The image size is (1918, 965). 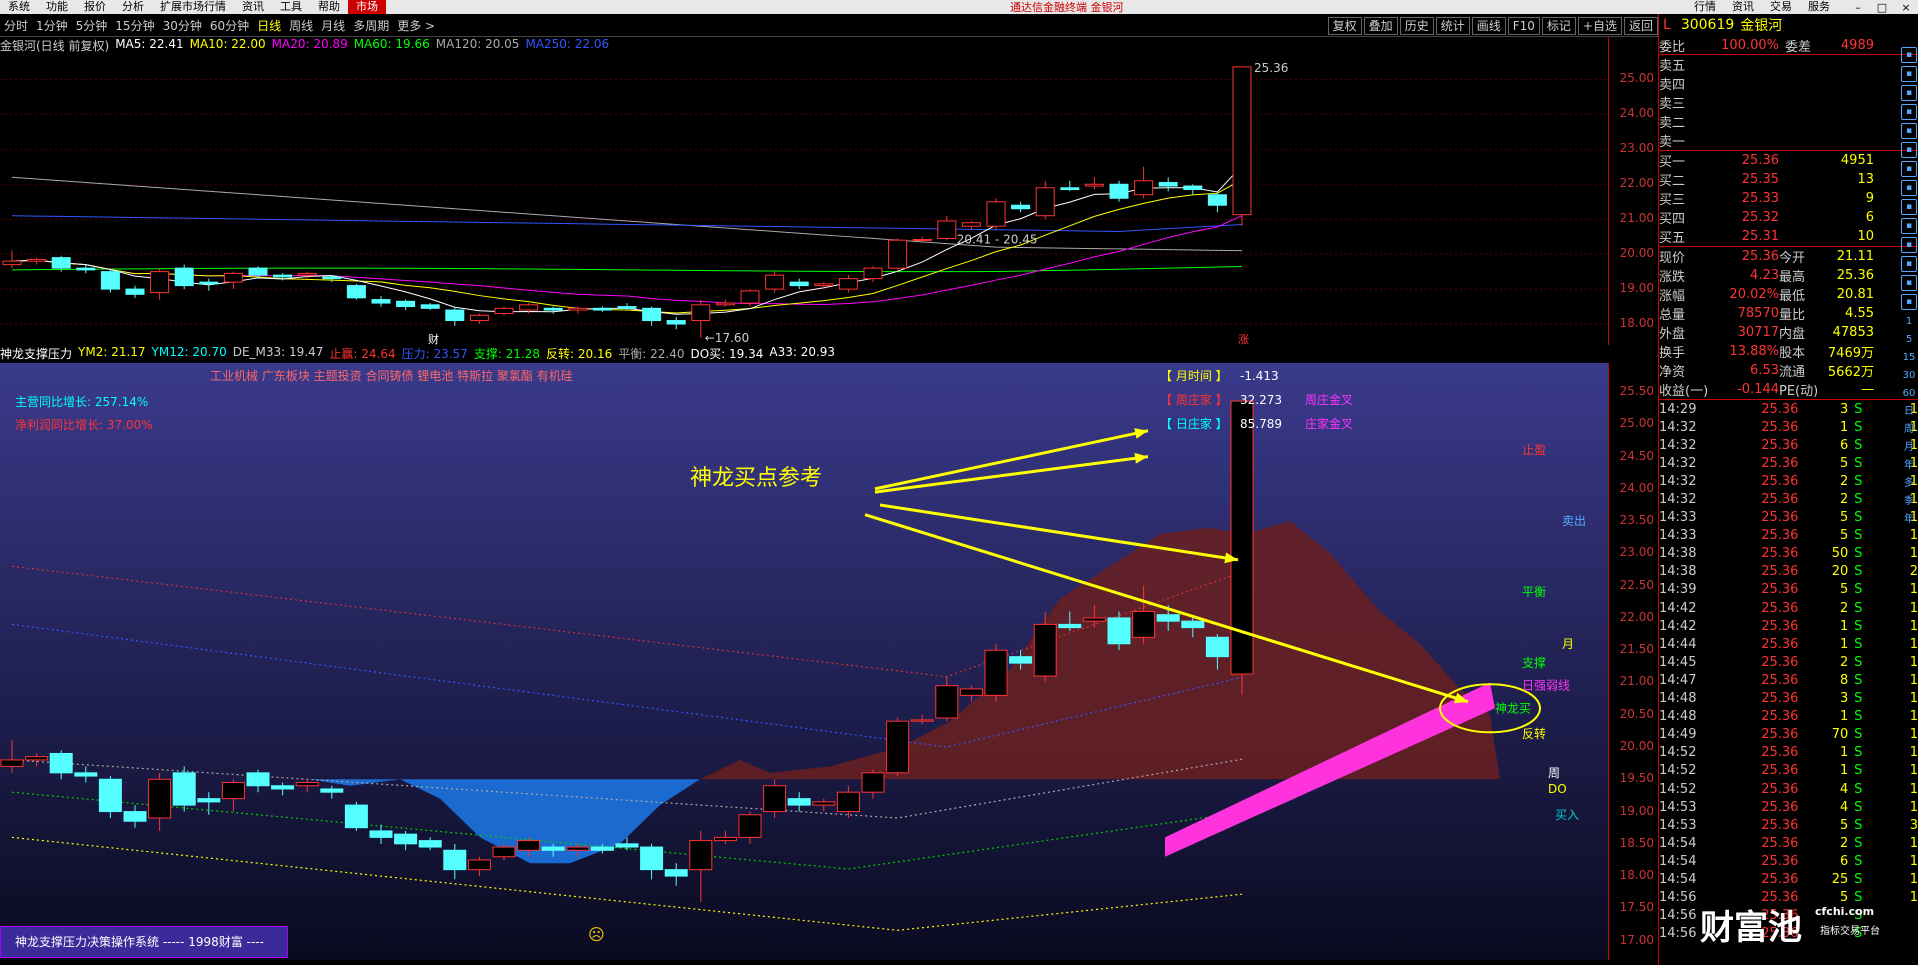 What do you see at coordinates (95, 7) in the screenshot?
I see `menu-item-quote: 报价` at bounding box center [95, 7].